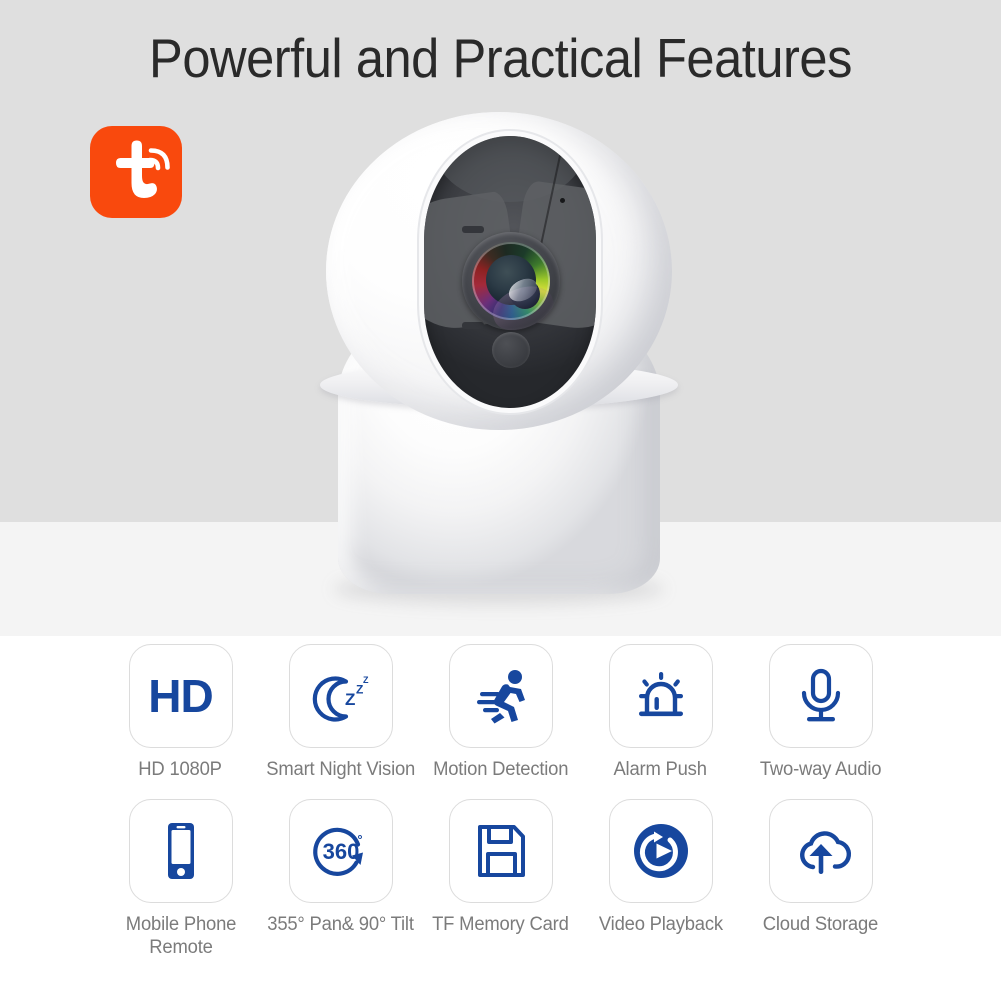 Image resolution: width=1001 pixels, height=1001 pixels. I want to click on rotation-360-label: 360, so click(340, 851).